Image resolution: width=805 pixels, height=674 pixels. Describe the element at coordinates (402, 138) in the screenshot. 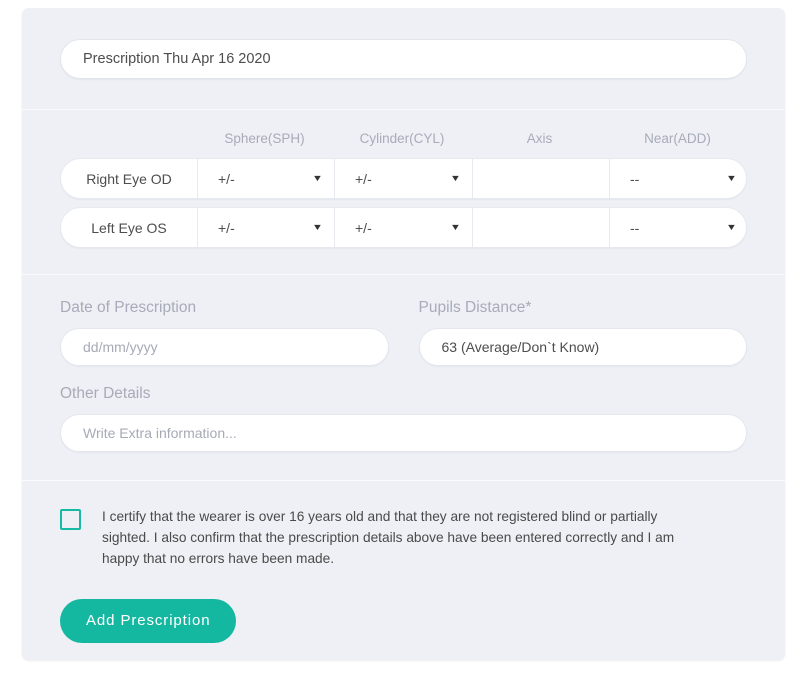

I see `header-cylinder: Cylinder(CYL)` at that location.